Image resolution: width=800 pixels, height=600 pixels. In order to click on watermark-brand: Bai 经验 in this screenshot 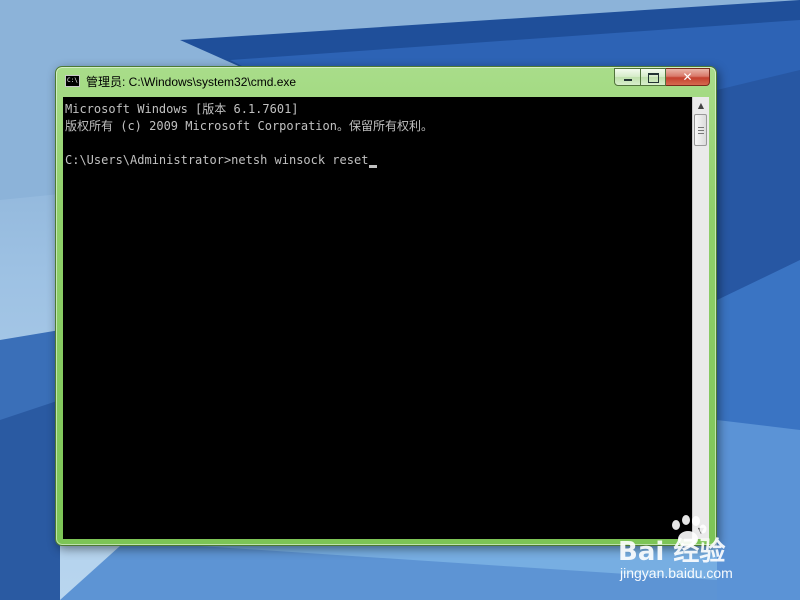, I will do `click(672, 552)`.